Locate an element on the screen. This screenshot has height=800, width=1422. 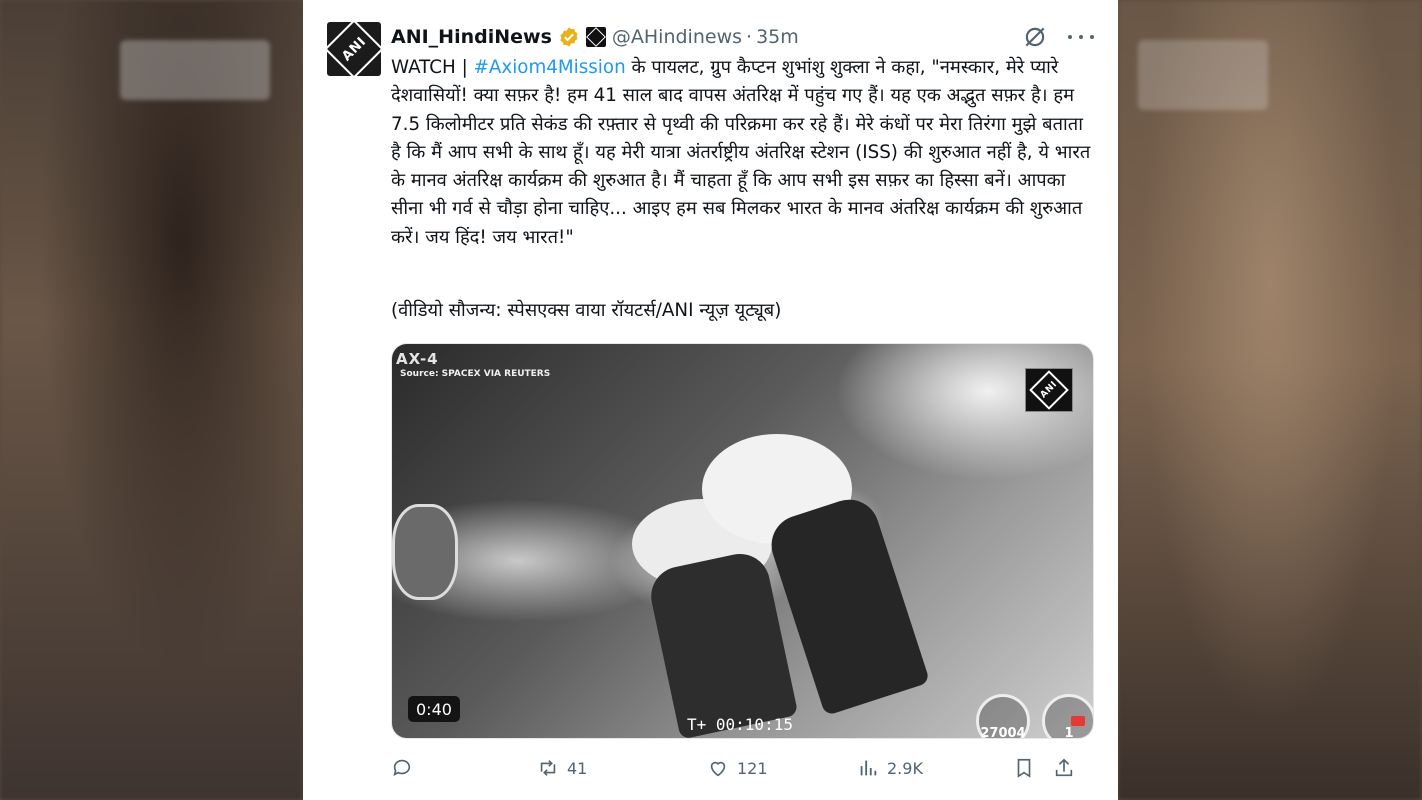
avatar: ANI is located at coordinates (354, 49).